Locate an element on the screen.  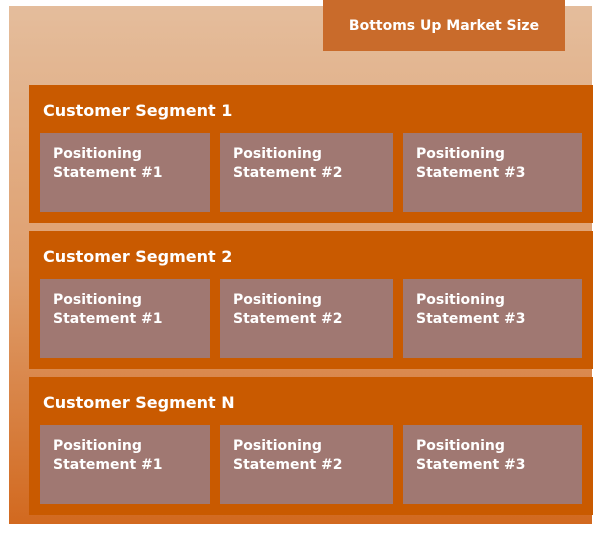
market-size-header: Bottoms Up Market Size is located at coordinates (444, 25).